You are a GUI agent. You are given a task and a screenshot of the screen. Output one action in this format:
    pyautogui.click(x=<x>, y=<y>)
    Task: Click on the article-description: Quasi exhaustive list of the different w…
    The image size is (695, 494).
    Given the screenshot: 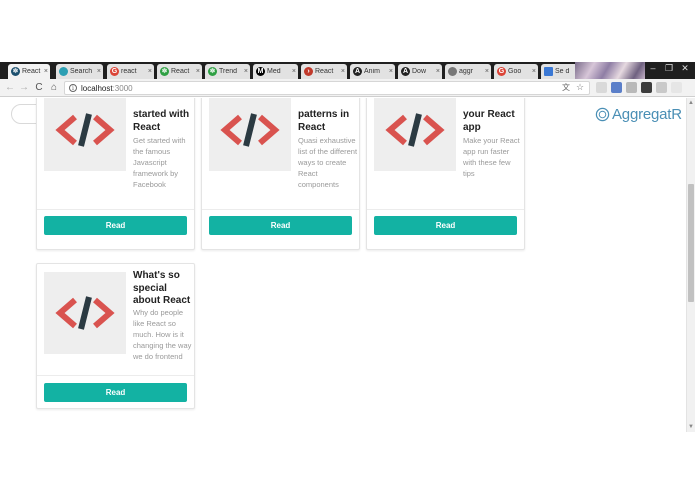 What is the action you would take?
    pyautogui.click(x=328, y=162)
    